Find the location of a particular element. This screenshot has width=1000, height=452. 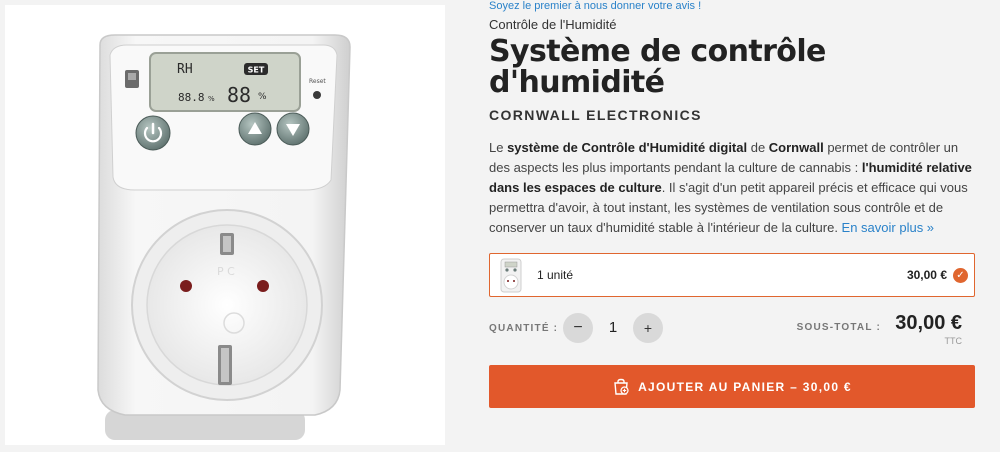

shopping-bag-icon is located at coordinates (621, 386).